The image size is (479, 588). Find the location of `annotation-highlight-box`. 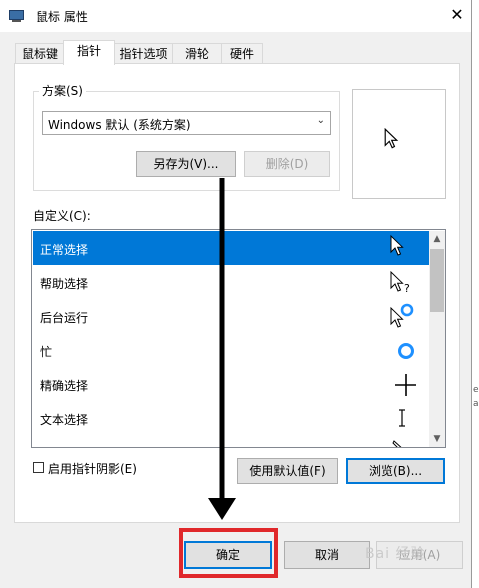

annotation-highlight-box is located at coordinates (228, 553).